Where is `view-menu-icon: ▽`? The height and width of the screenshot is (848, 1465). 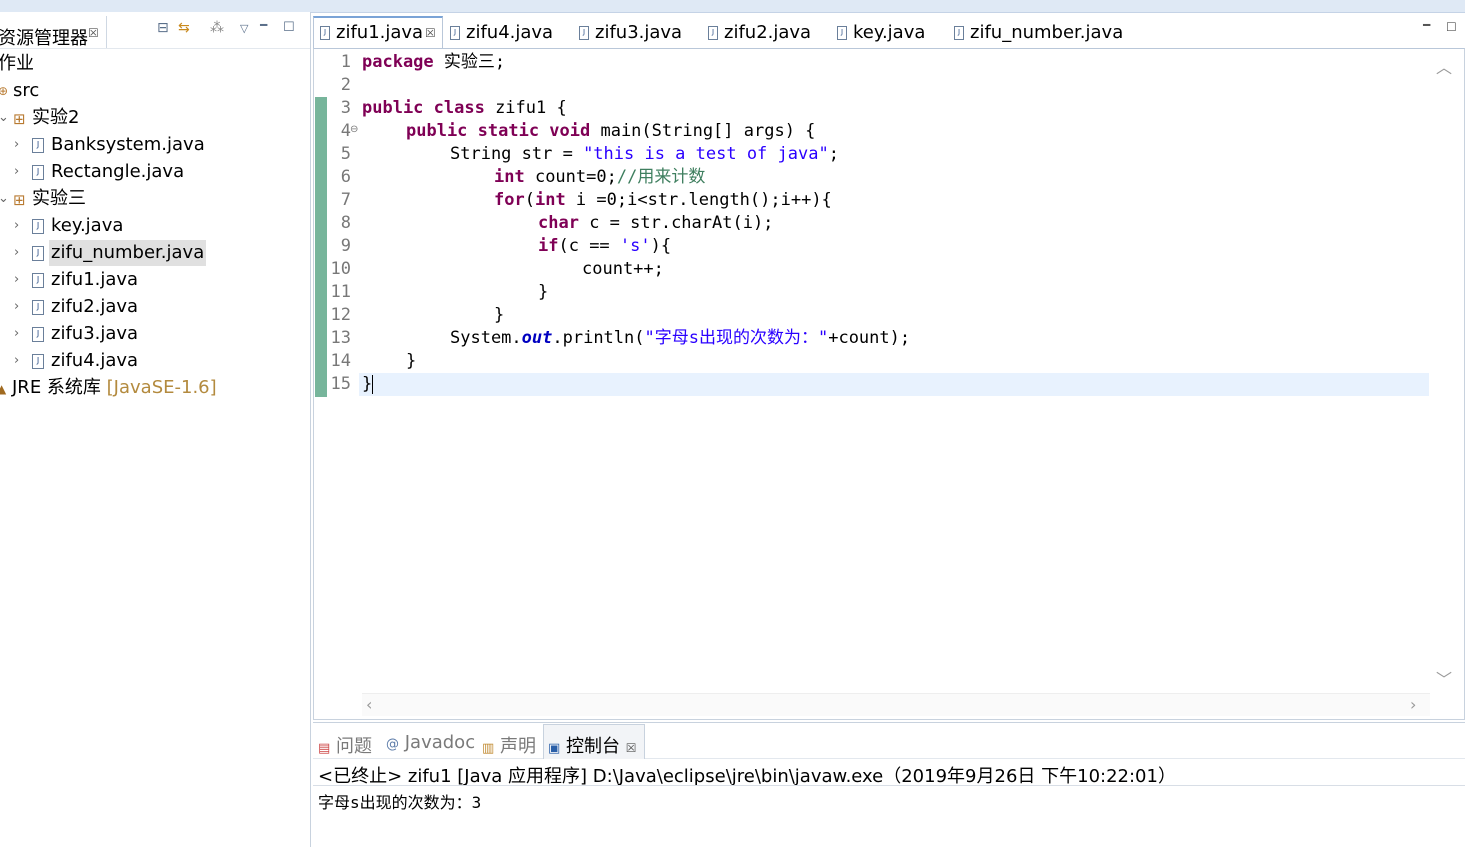
view-menu-icon: ▽ is located at coordinates (244, 28).